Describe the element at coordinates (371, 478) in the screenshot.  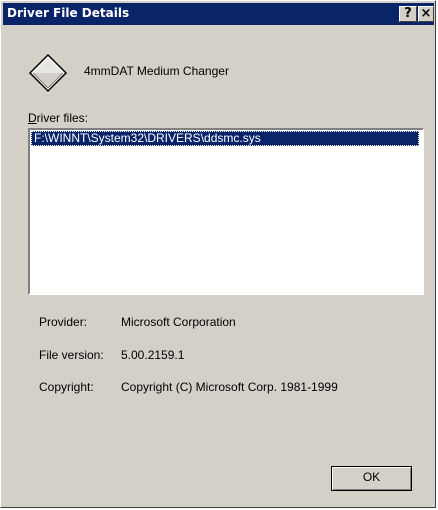
I see `ok-button: OK` at that location.